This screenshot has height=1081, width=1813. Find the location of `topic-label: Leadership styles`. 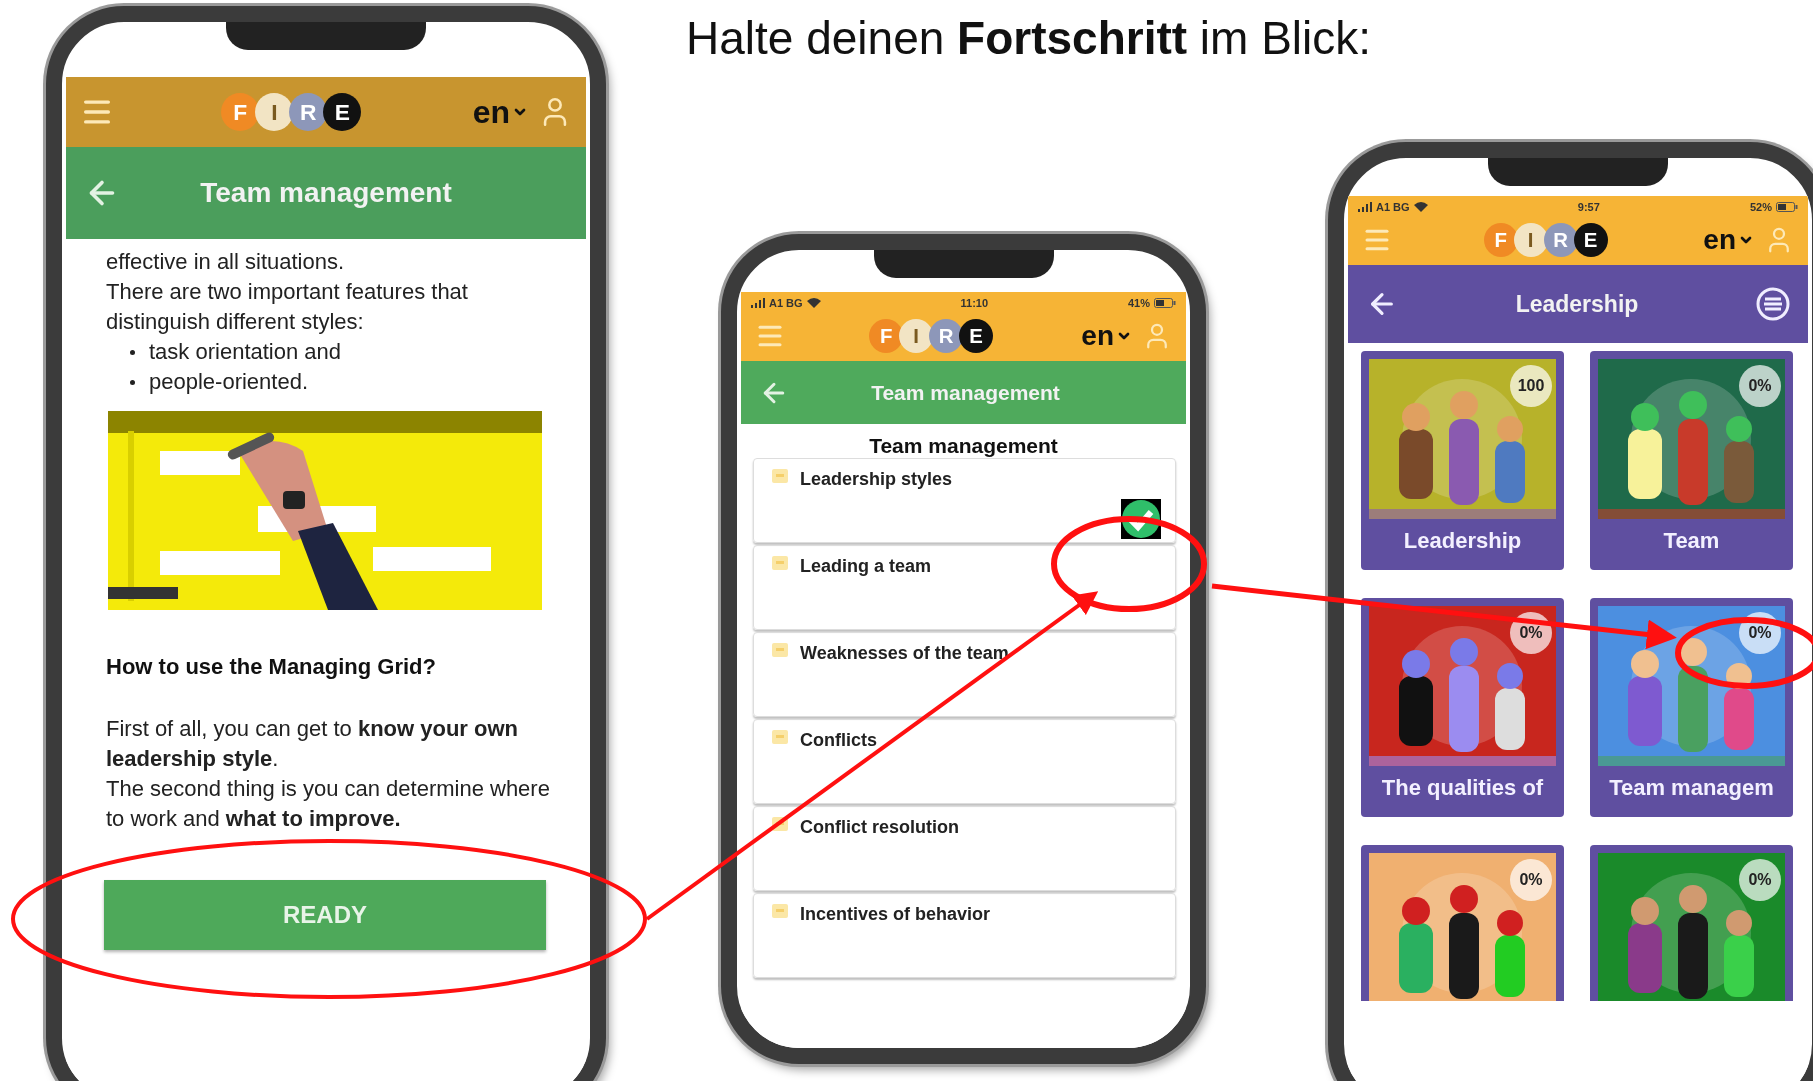

topic-label: Leadership styles is located at coordinates (876, 479).